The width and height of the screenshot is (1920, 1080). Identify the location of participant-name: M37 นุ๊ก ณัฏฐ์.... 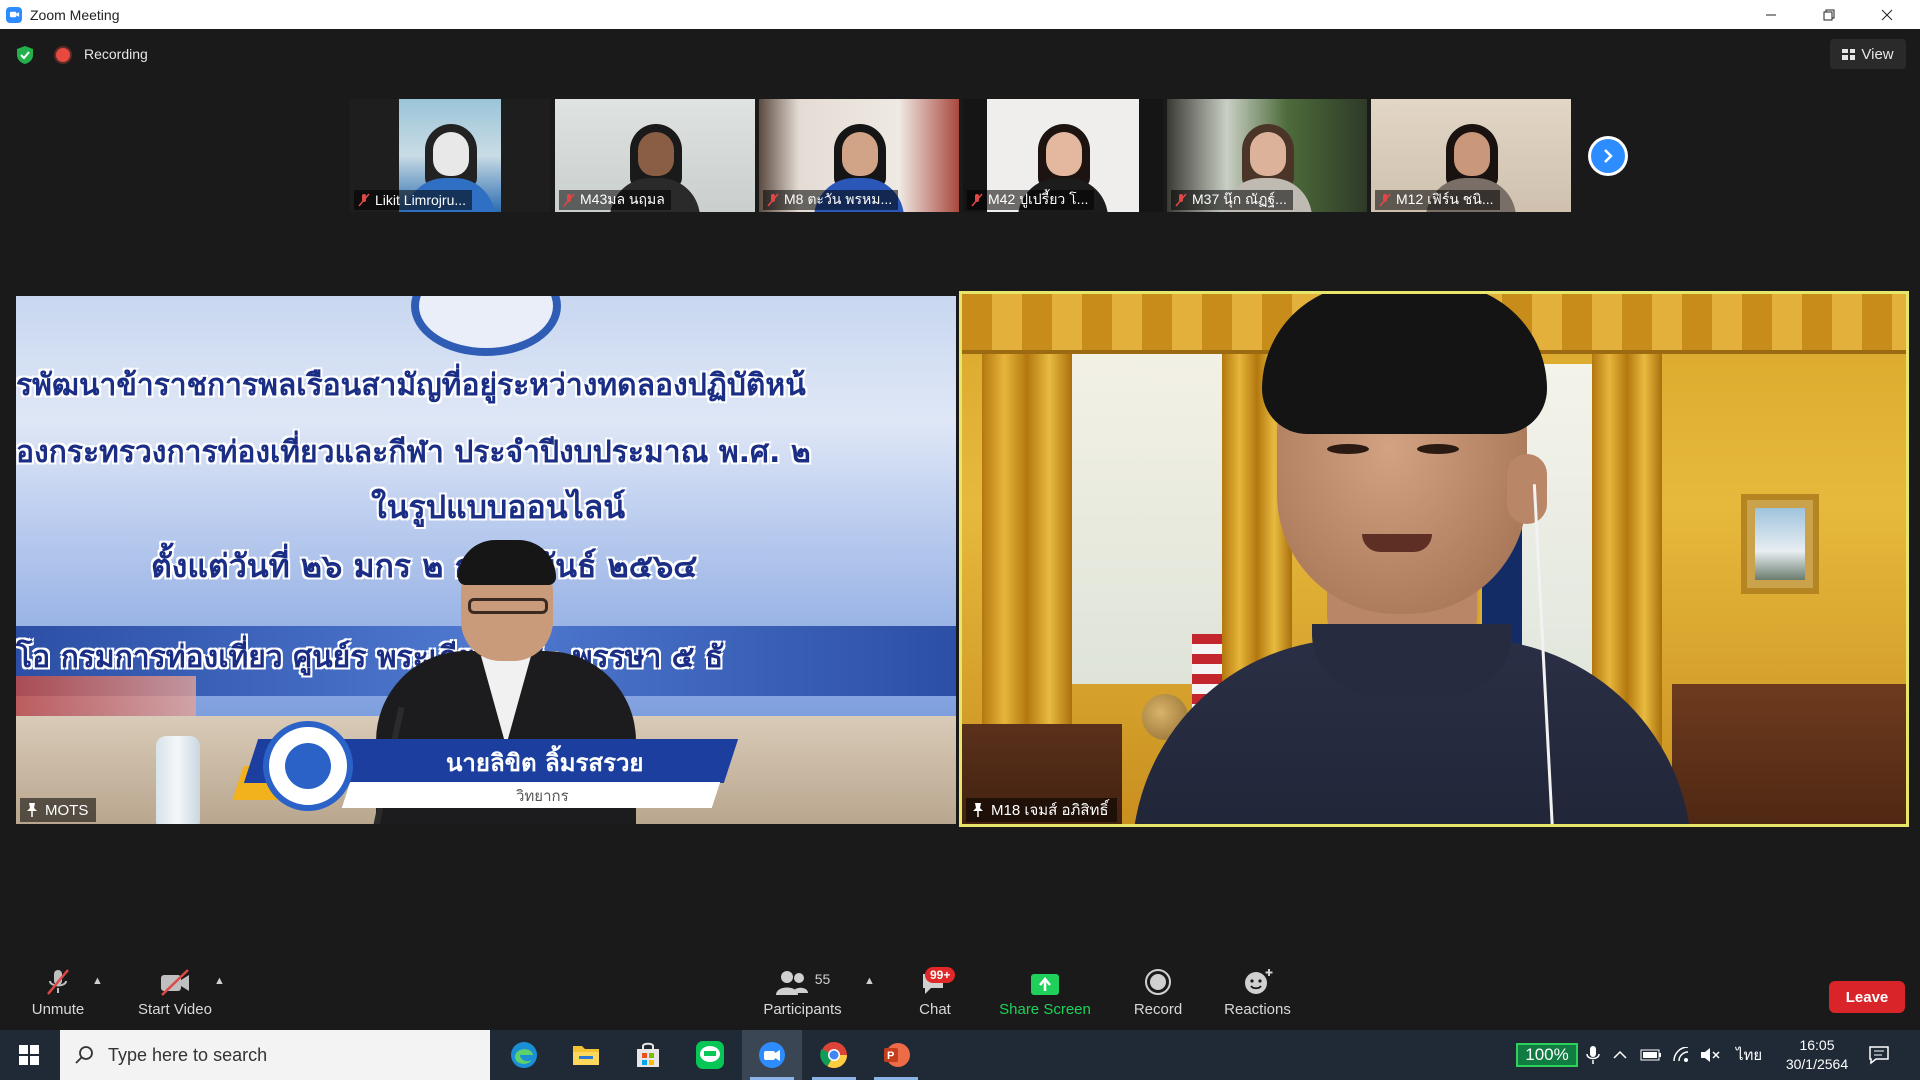
(1239, 199).